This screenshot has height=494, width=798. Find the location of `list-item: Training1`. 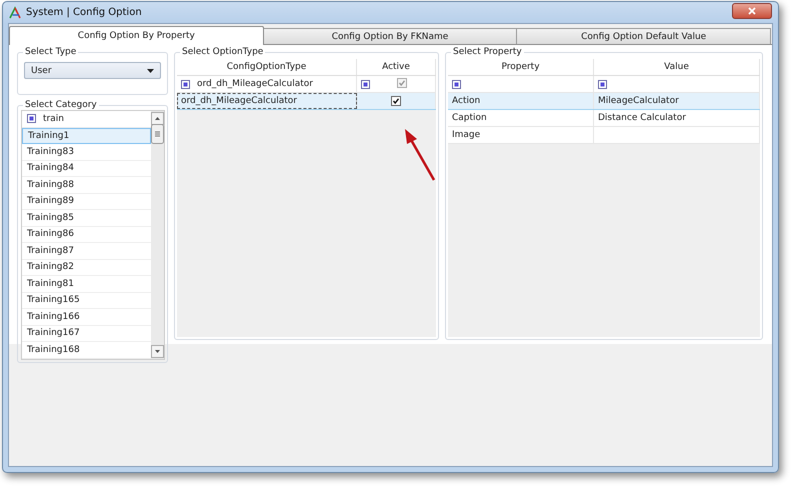

list-item: Training1 is located at coordinates (86, 136).